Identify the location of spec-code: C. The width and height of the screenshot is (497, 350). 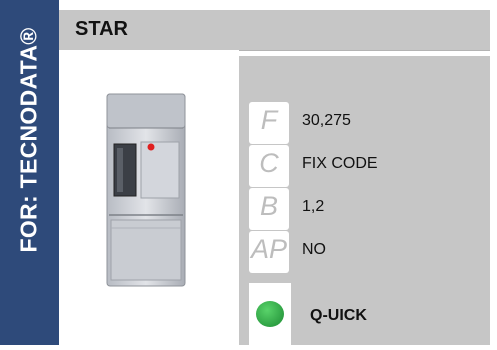
(269, 163).